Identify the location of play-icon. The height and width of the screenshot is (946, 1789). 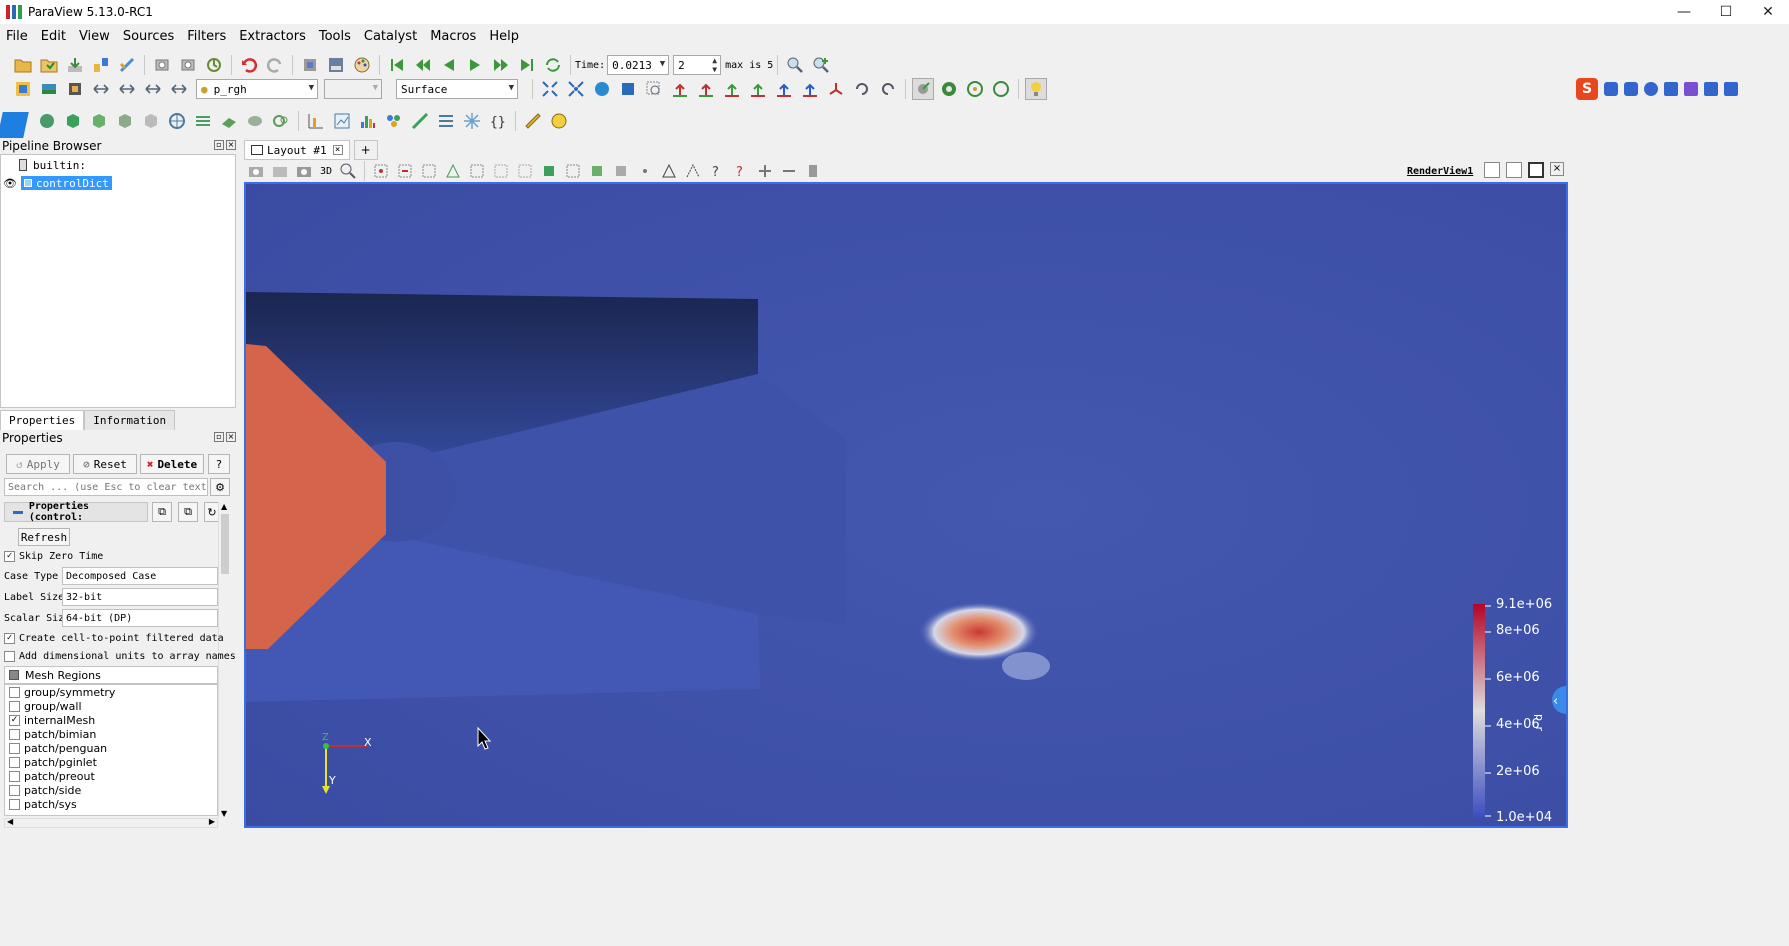
(475, 65).